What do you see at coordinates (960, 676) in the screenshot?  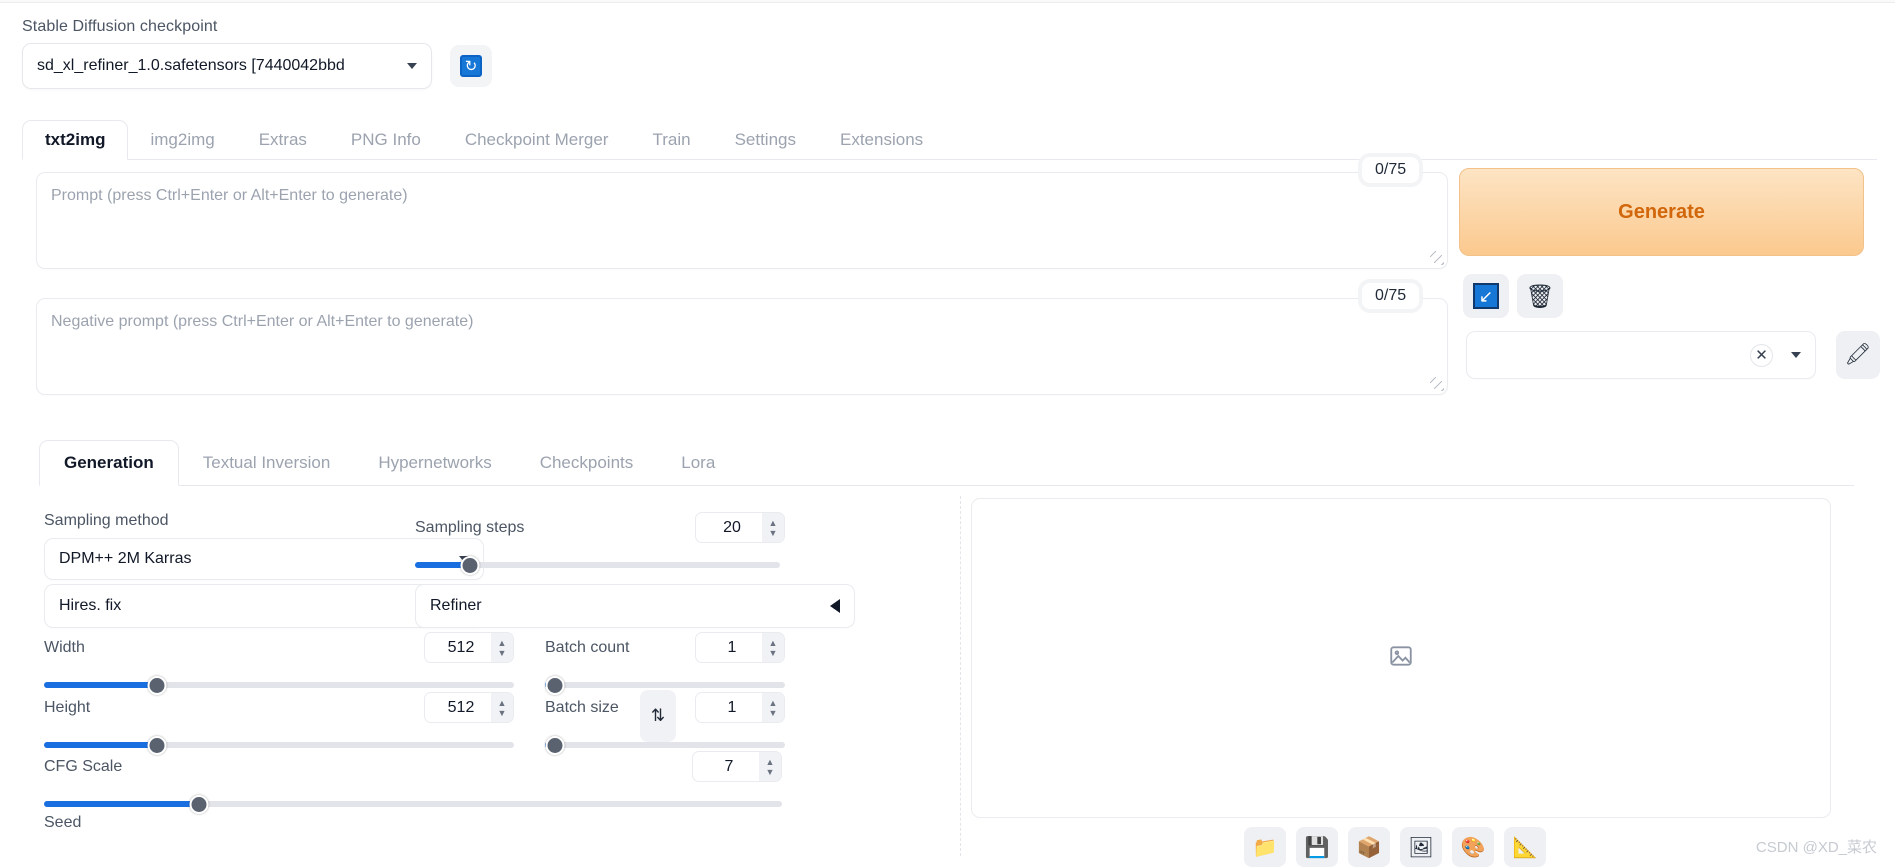 I see `panel-divider` at bounding box center [960, 676].